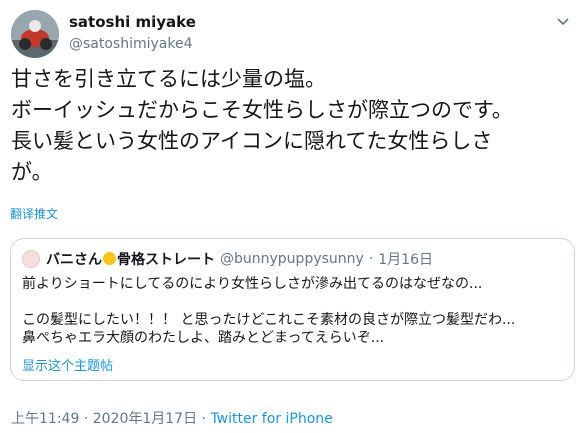  What do you see at coordinates (145, 419) in the screenshot?
I see `tweet-date: 2020年1月17日` at bounding box center [145, 419].